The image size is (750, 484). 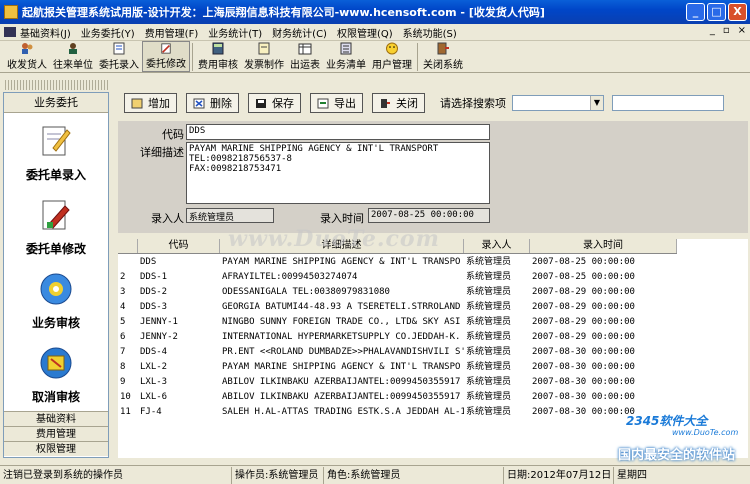 What do you see at coordinates (235, 32) in the screenshot?
I see `menu-business-stats: 业务统计(T)` at bounding box center [235, 32].